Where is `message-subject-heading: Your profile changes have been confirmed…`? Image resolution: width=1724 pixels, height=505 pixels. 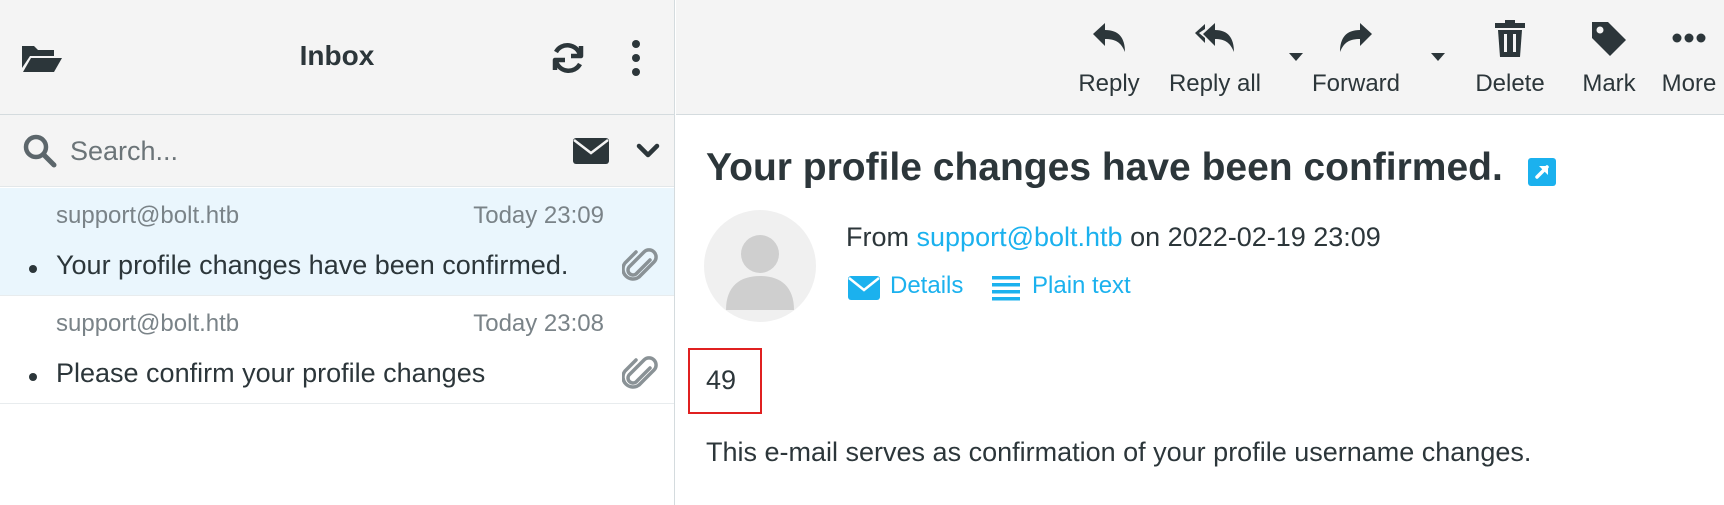
message-subject-heading: Your profile changes have been confirmed… is located at coordinates (1104, 167).